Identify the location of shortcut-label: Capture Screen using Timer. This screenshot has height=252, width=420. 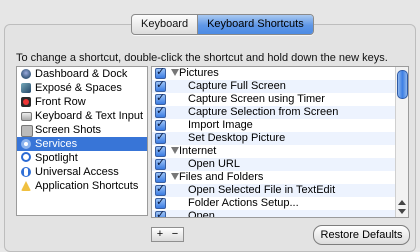
(256, 99).